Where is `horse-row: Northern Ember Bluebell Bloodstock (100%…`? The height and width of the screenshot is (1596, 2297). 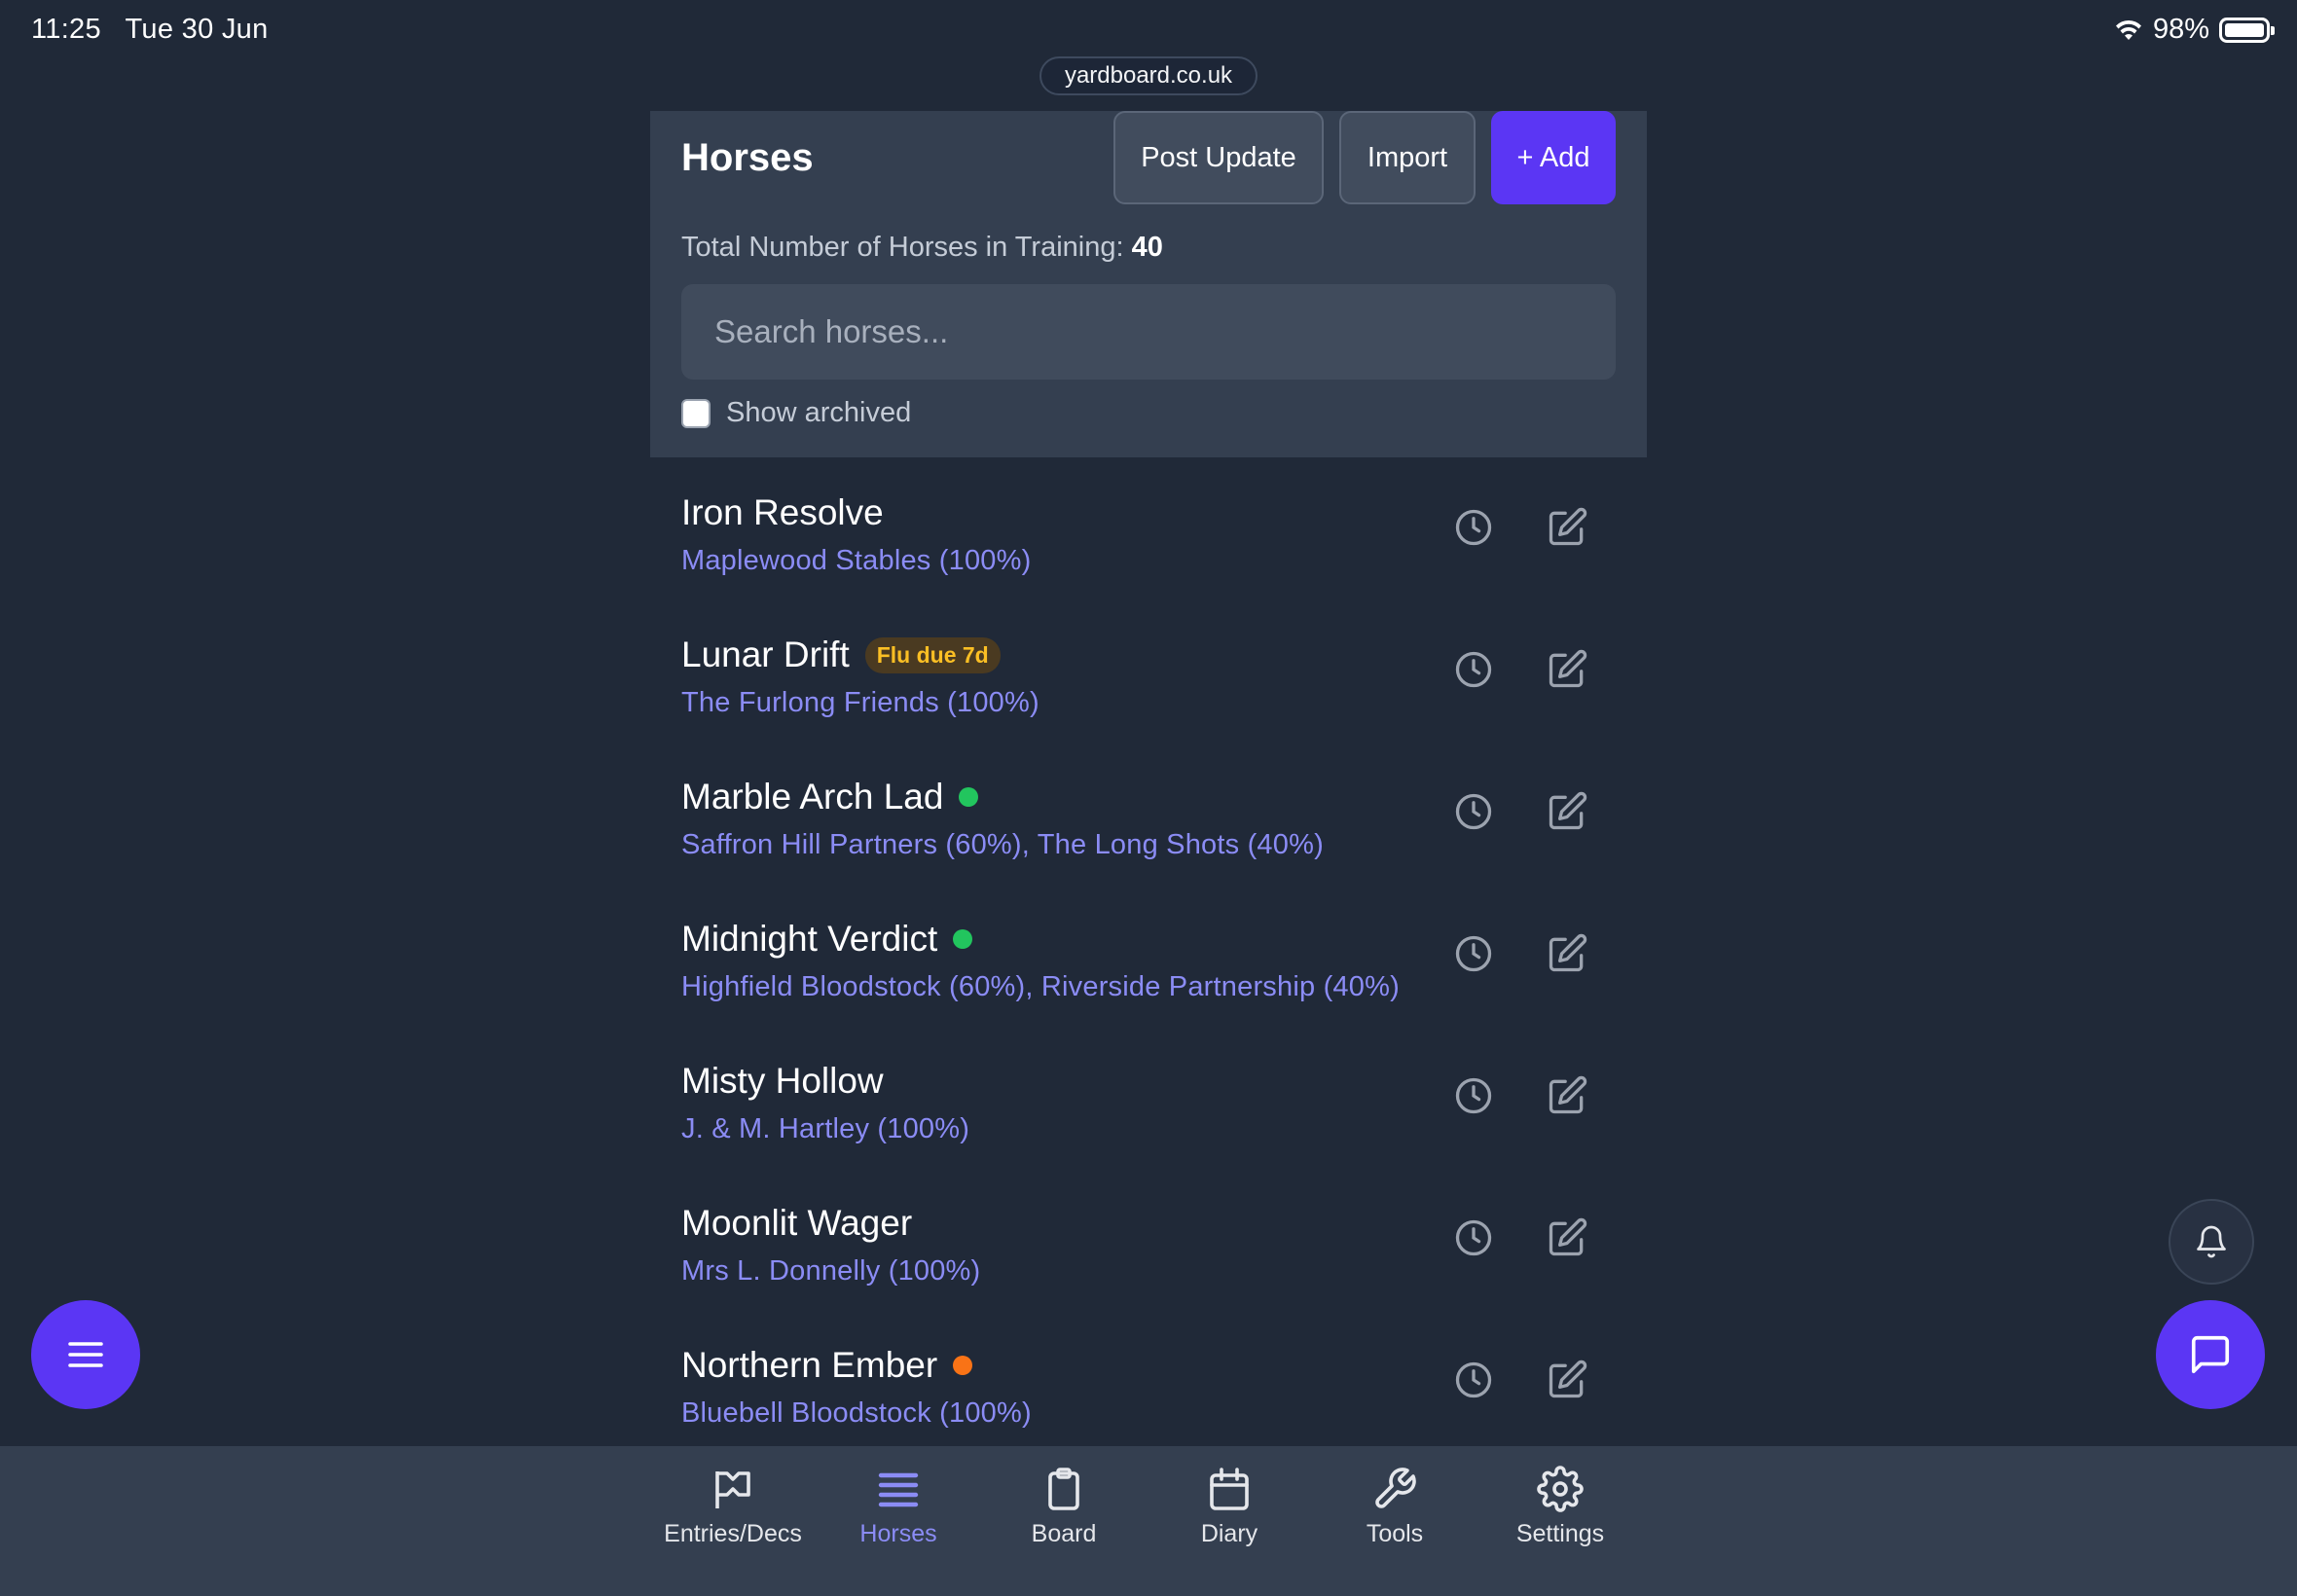
horse-row: Northern Ember Bluebell Bloodstock (100%… is located at coordinates (1148, 1378).